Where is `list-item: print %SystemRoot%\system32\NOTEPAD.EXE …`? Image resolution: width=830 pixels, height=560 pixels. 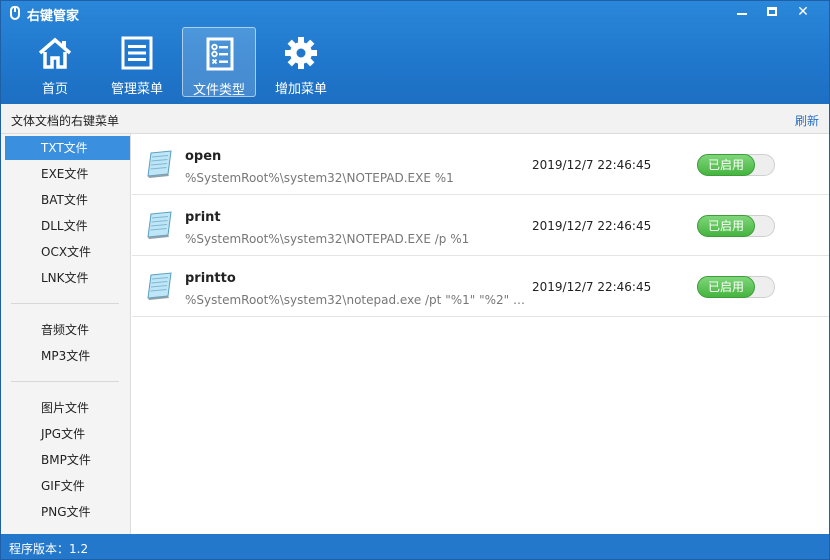 list-item: print %SystemRoot%\system32\NOTEPAD.EXE … is located at coordinates (480, 225).